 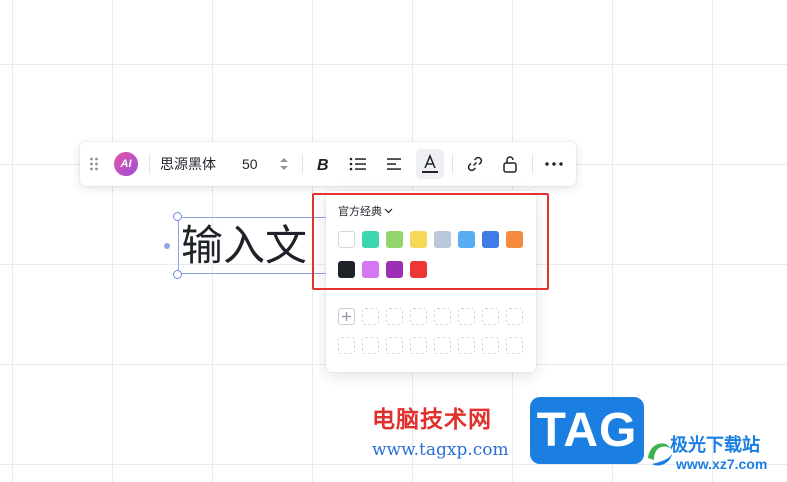 I want to click on bold-icon: B, so click(x=323, y=164).